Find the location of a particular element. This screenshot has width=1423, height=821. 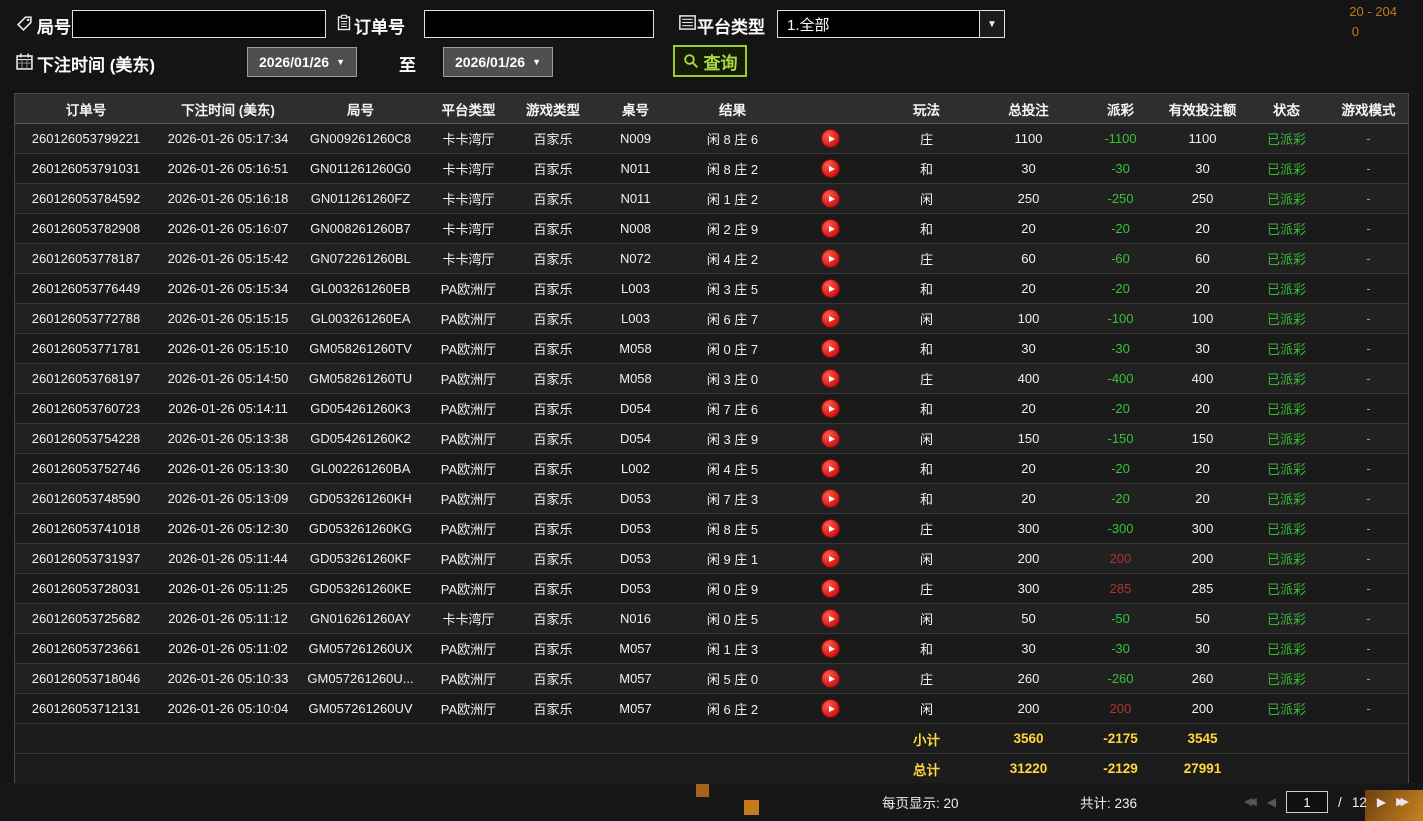

cell: 闲 7 庄 3 is located at coordinates (732, 499).